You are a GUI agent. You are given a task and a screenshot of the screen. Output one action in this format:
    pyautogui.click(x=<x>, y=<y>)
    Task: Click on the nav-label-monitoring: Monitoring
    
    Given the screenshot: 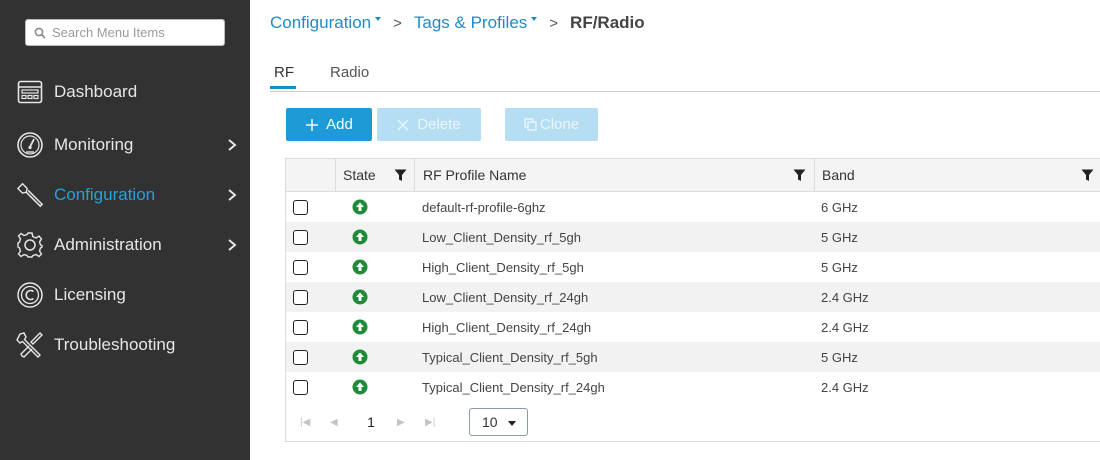 What is the action you would take?
    pyautogui.click(x=94, y=144)
    